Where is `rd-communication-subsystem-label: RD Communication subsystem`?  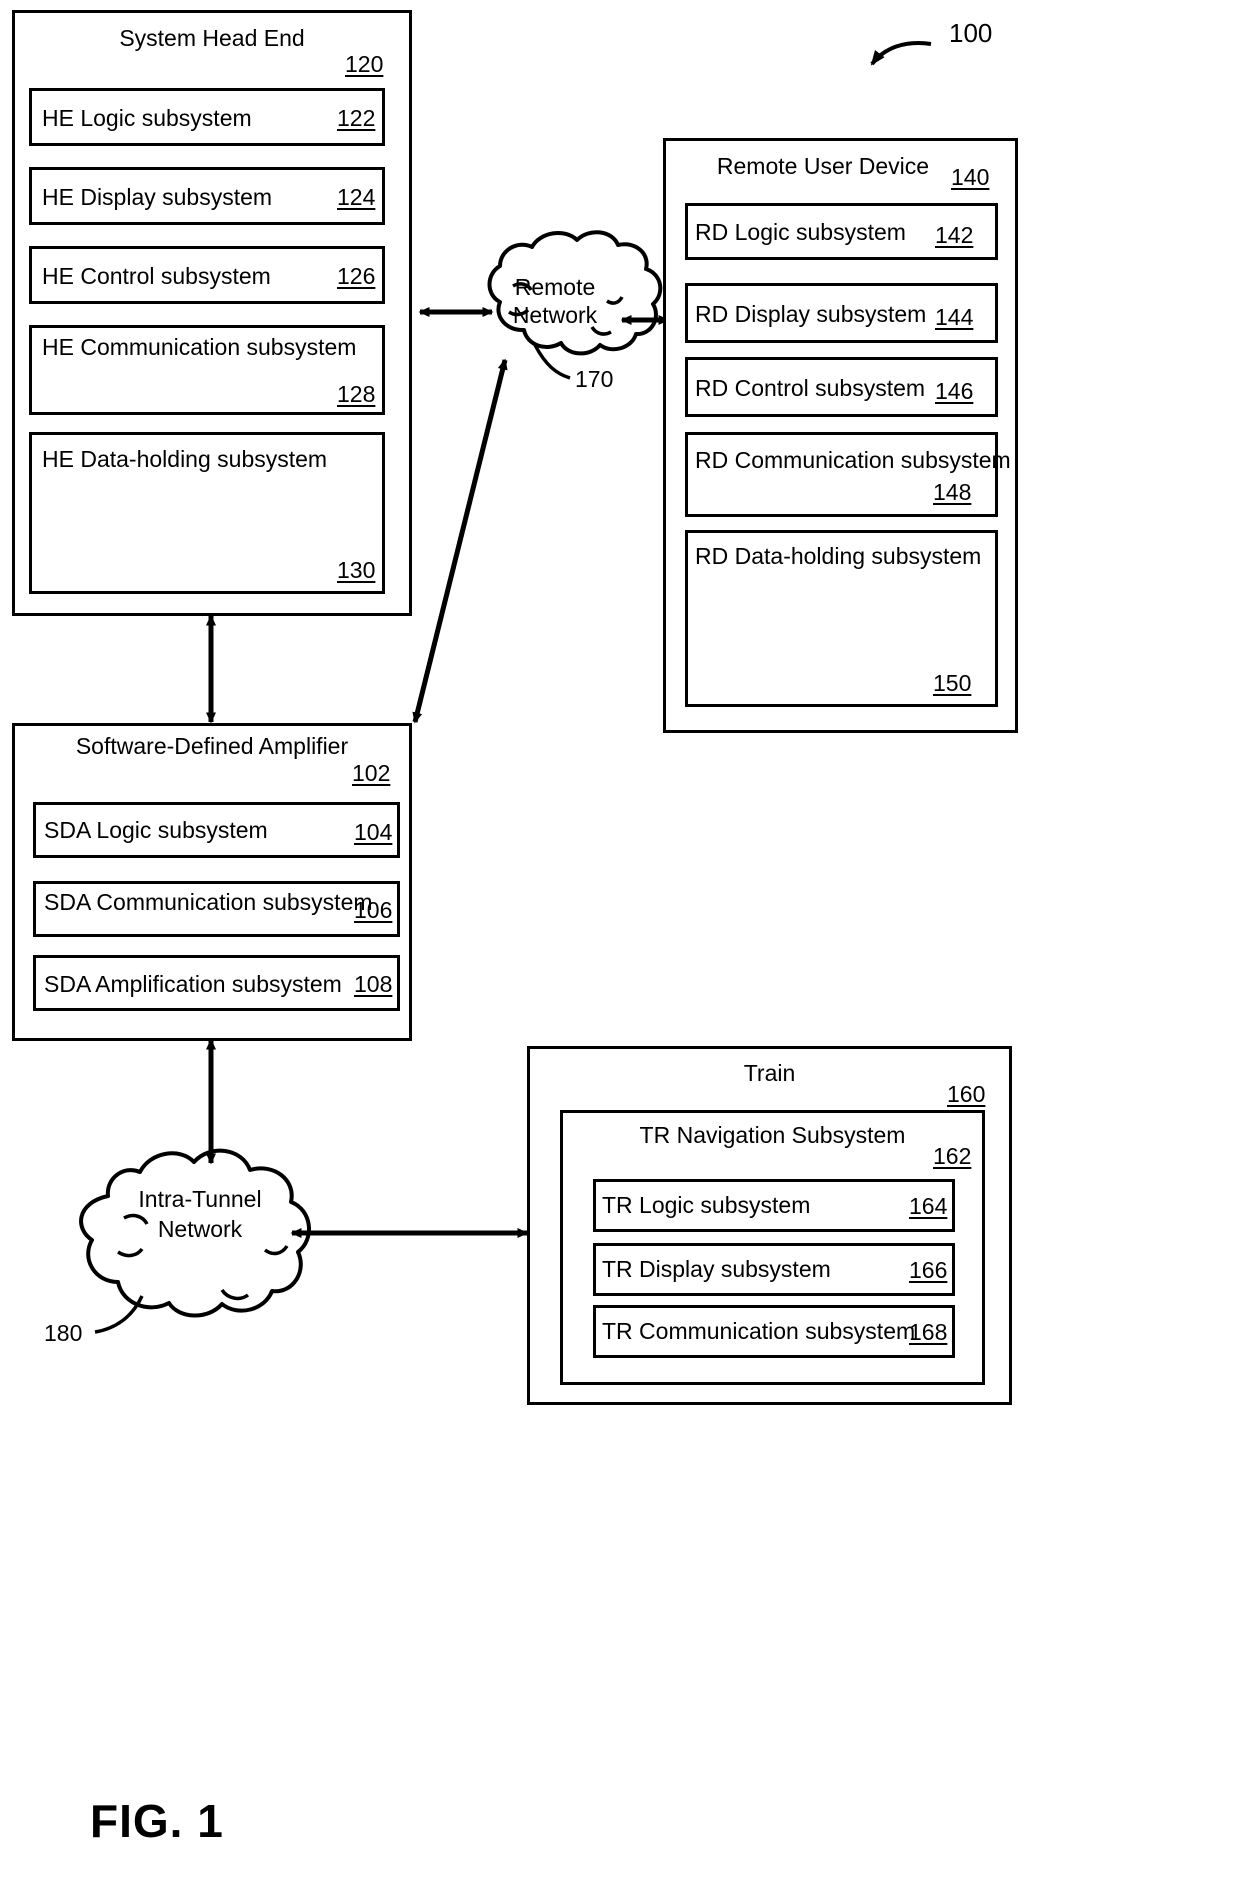 rd-communication-subsystem-label: RD Communication subsystem is located at coordinates (853, 460).